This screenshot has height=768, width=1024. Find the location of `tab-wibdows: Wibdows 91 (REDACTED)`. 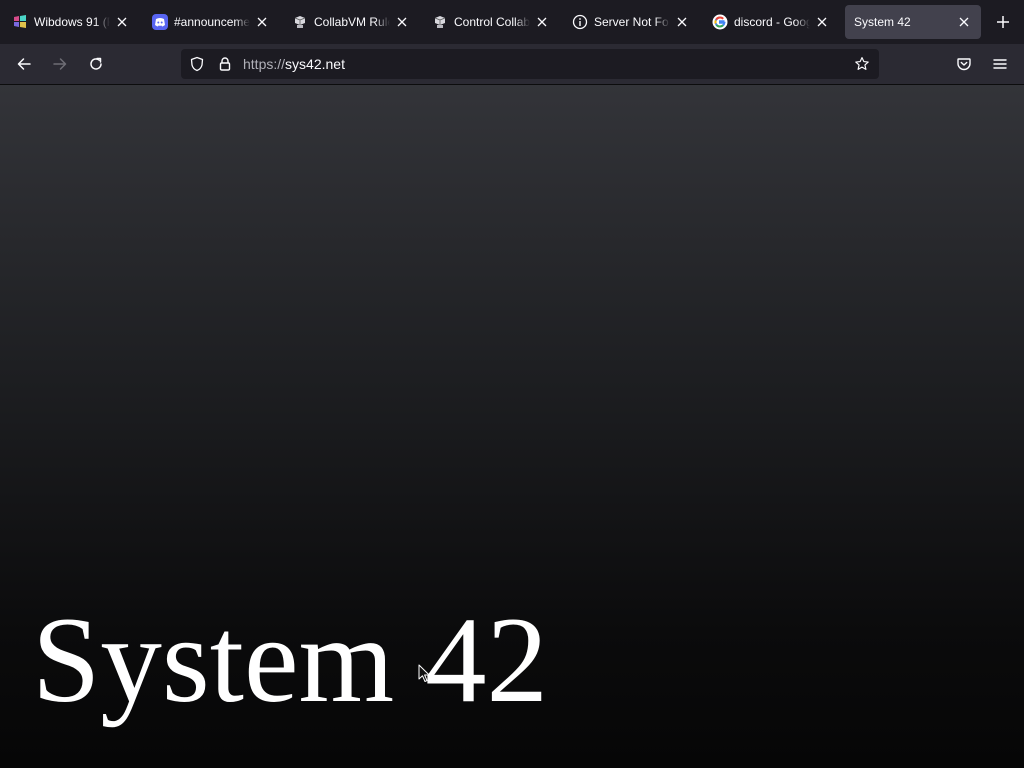

tab-wibdows: Wibdows 91 (REDACTED) is located at coordinates (70, 22).